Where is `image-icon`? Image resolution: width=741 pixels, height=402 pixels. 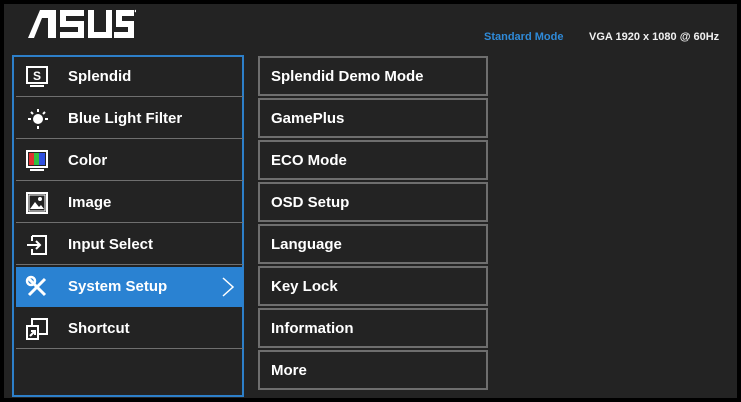
image-icon is located at coordinates (37, 203).